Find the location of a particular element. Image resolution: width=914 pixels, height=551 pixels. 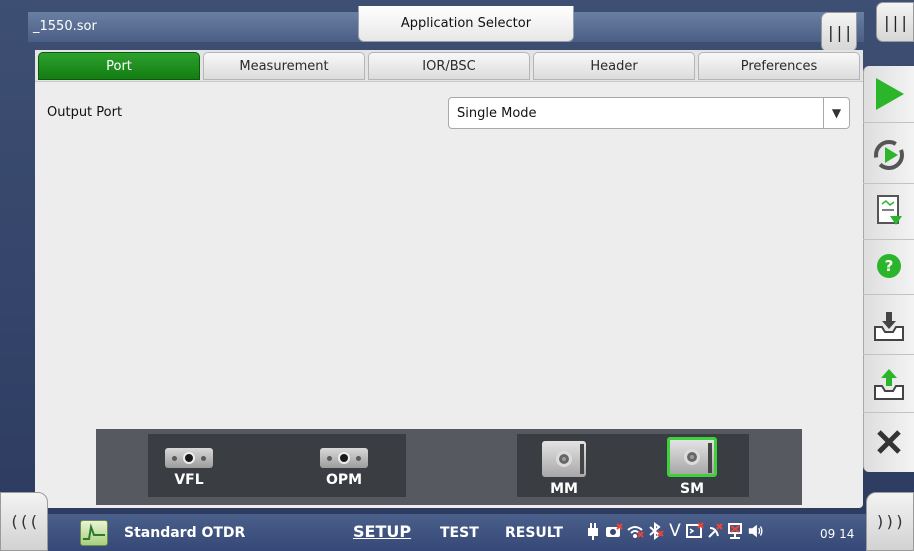

port-vfl: VFL is located at coordinates (189, 468).